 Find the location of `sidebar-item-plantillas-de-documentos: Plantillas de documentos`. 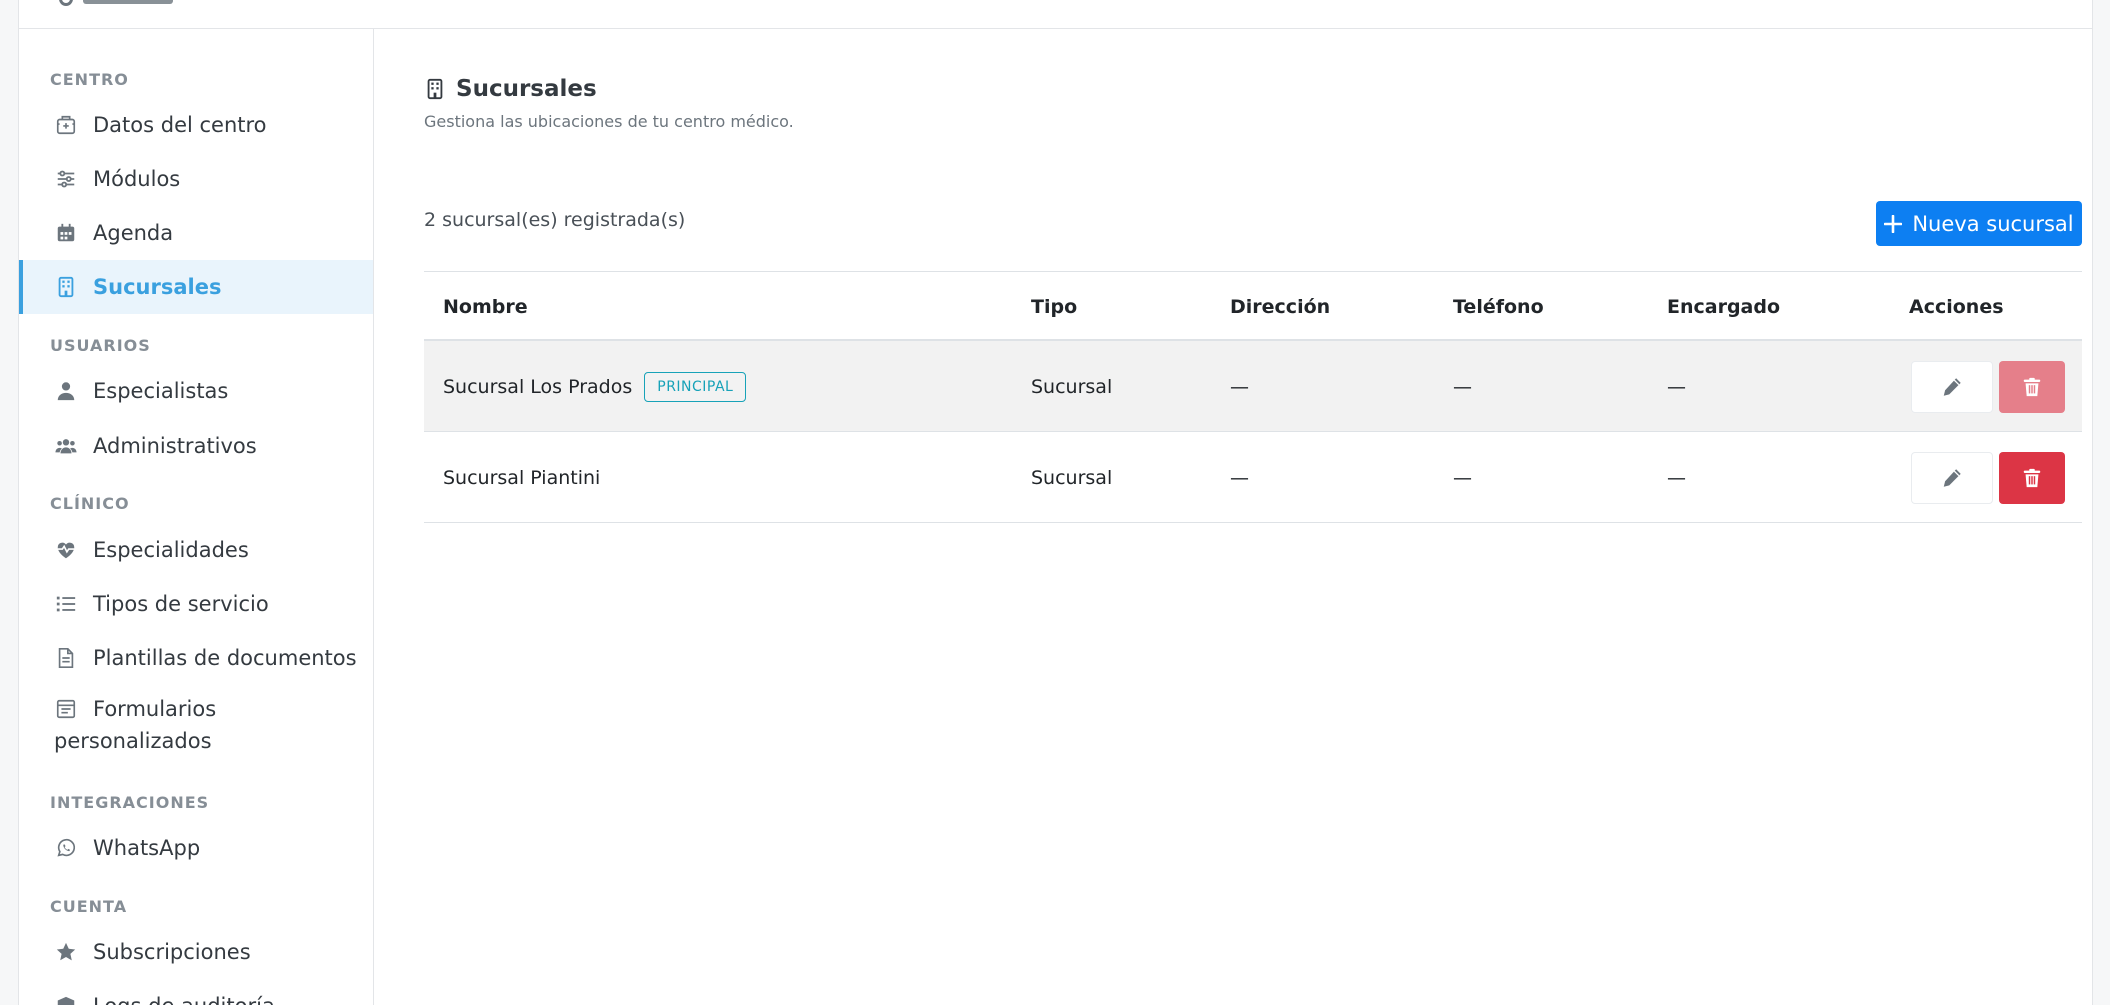

sidebar-item-plantillas-de-documentos: Plantillas de documentos is located at coordinates (196, 658).